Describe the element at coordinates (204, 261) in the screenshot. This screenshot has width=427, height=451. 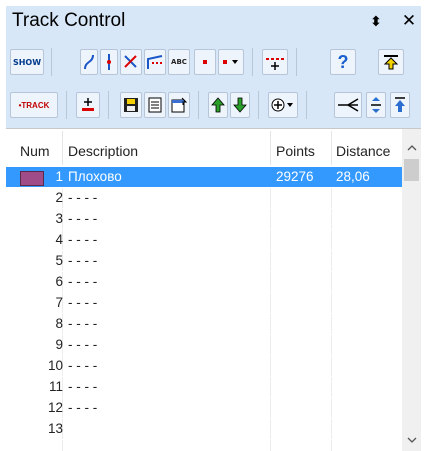
I see `table-row: 5 - - - -` at that location.